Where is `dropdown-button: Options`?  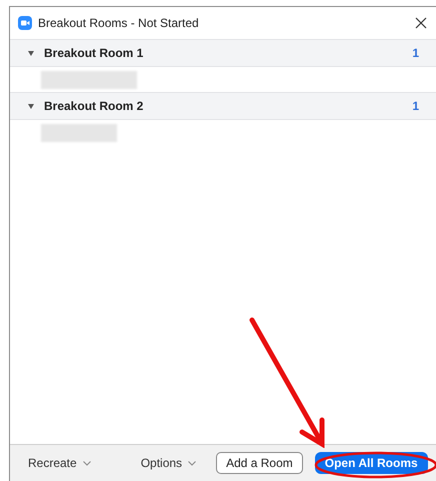 dropdown-button: Options is located at coordinates (168, 463).